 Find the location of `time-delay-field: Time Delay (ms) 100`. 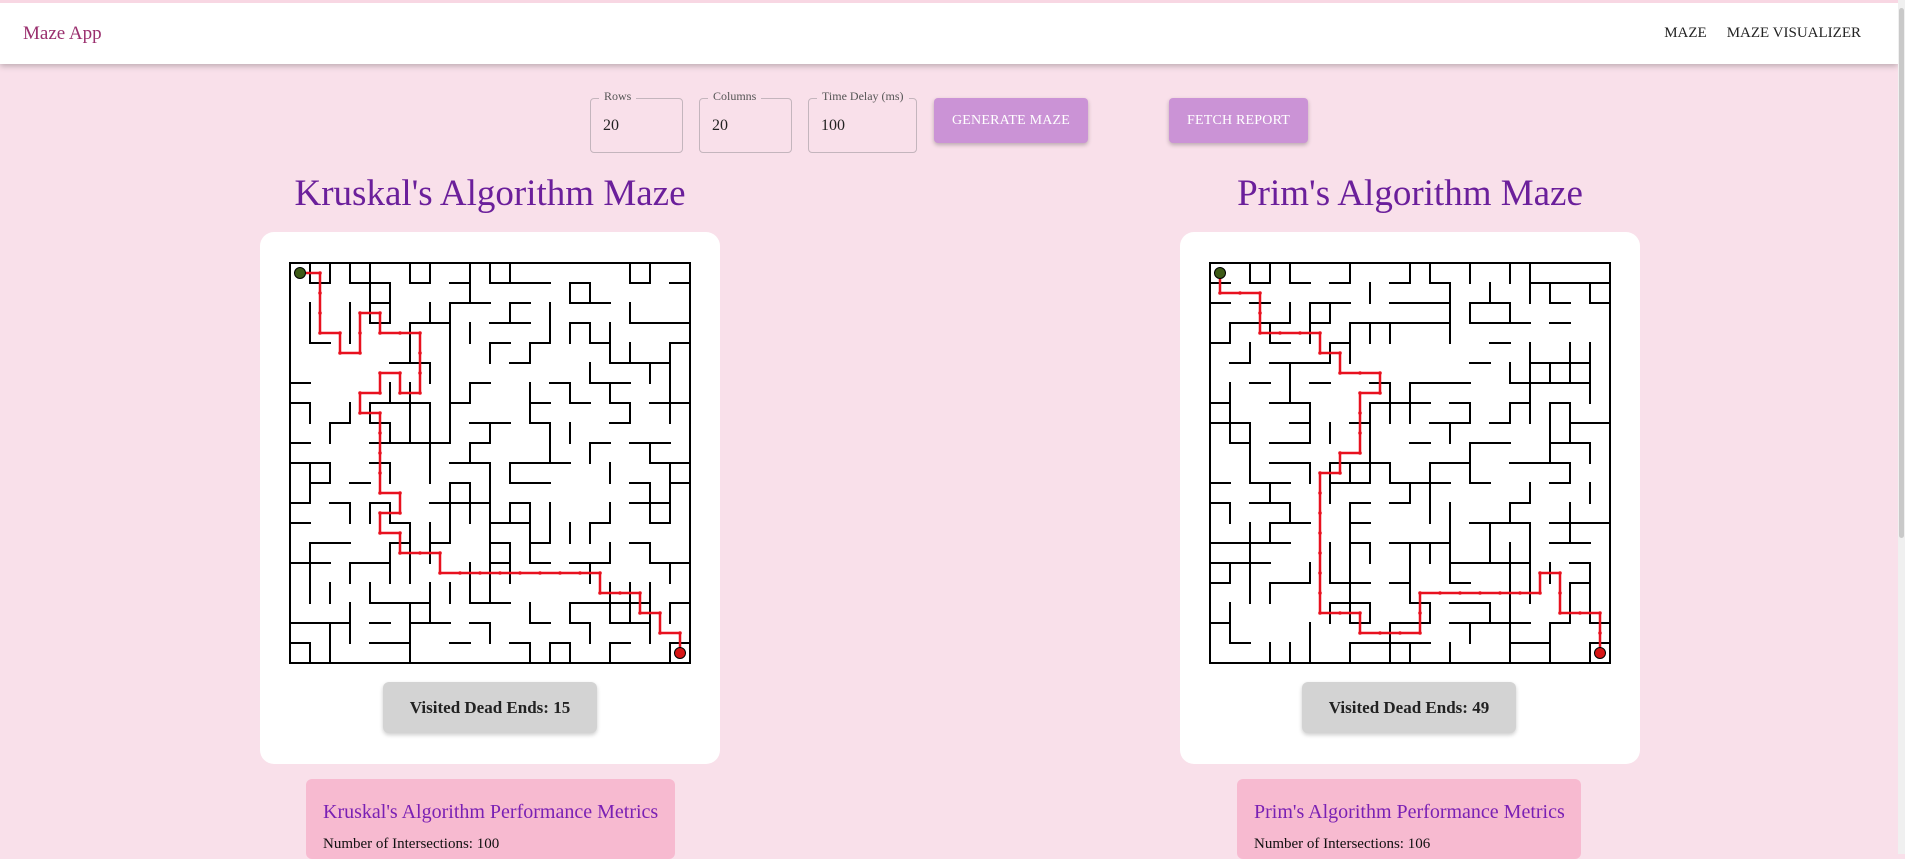

time-delay-field: Time Delay (ms) 100 is located at coordinates (862, 121).